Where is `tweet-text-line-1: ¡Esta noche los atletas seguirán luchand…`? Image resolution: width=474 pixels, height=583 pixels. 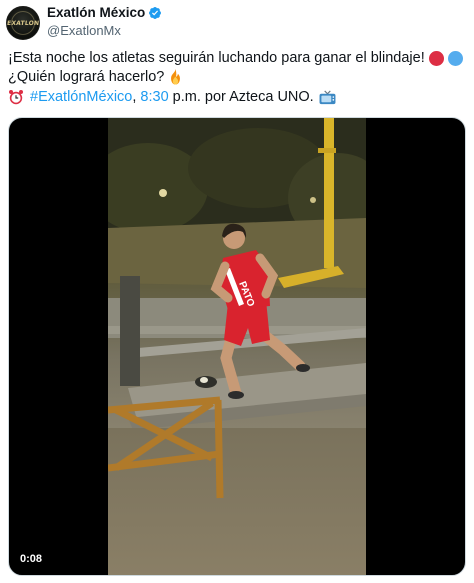
tweet-text-line-1: ¡Esta noche los atletas seguirán luchand… is located at coordinates (235, 58).